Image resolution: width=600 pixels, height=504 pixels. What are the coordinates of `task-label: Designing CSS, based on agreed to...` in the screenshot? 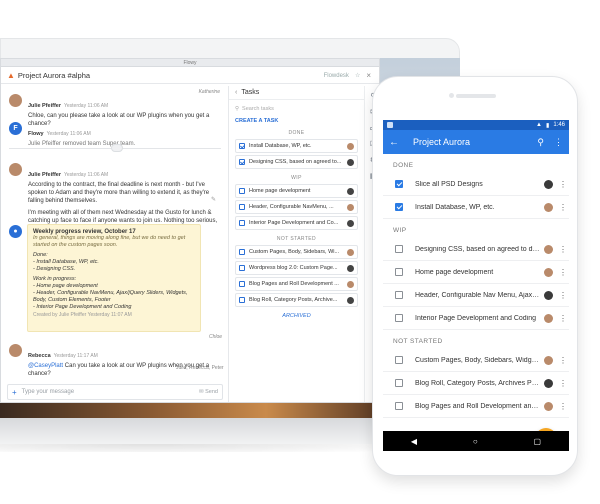 It's located at (295, 162).